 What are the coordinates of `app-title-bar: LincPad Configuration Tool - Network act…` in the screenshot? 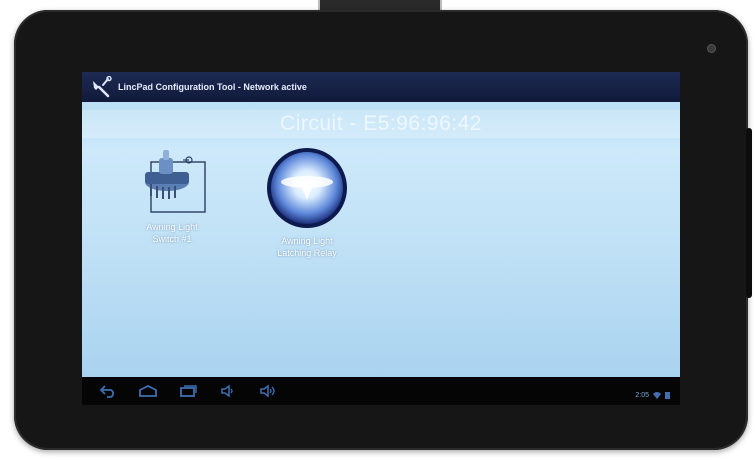 It's located at (381, 87).